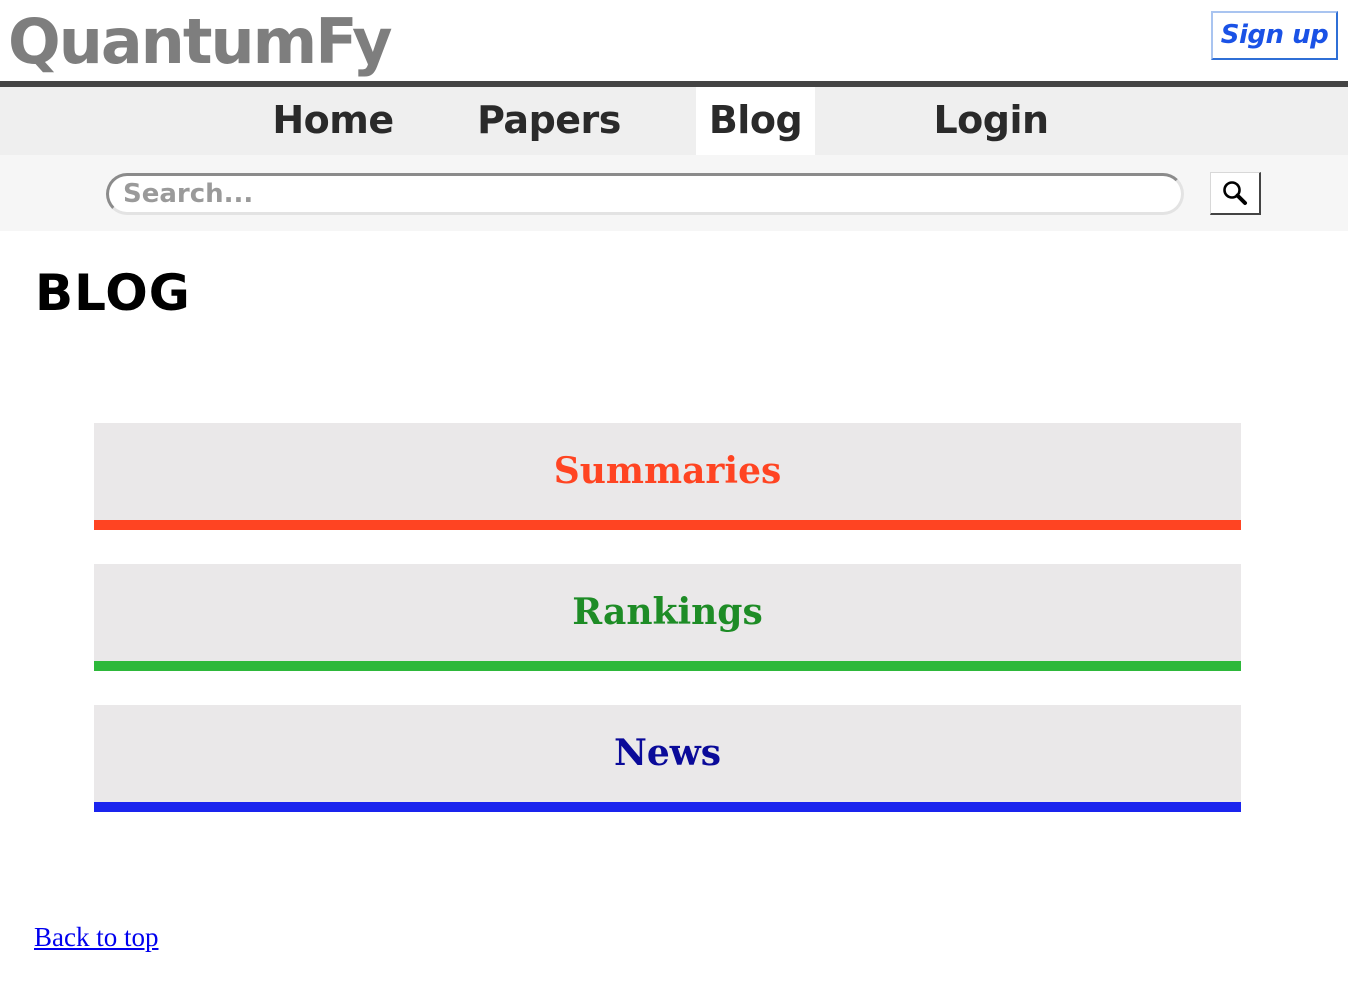 Image resolution: width=1348 pixels, height=990 pixels. What do you see at coordinates (667, 471) in the screenshot?
I see `category-label-summaries: Summaries` at bounding box center [667, 471].